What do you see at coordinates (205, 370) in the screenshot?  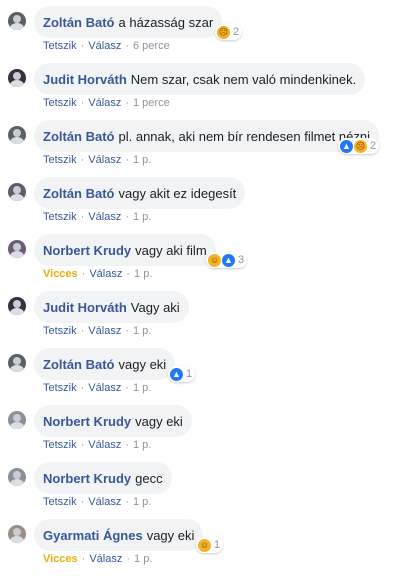 I see `comment: Zoltán Bató vagy eki ▲ 1 Tetszik · Válasz · 1 p.` at bounding box center [205, 370].